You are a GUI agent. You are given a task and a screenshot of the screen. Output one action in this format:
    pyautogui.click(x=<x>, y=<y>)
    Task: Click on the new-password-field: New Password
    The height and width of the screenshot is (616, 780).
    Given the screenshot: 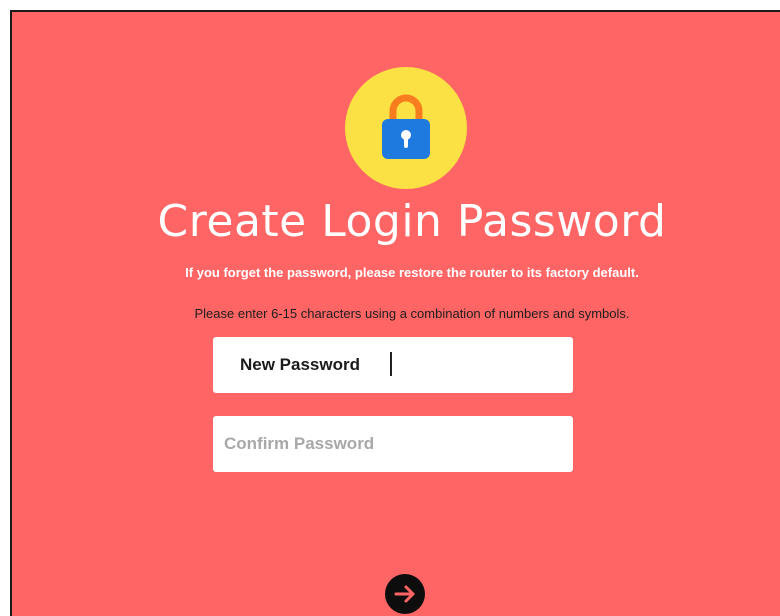 What is the action you would take?
    pyautogui.click(x=393, y=365)
    